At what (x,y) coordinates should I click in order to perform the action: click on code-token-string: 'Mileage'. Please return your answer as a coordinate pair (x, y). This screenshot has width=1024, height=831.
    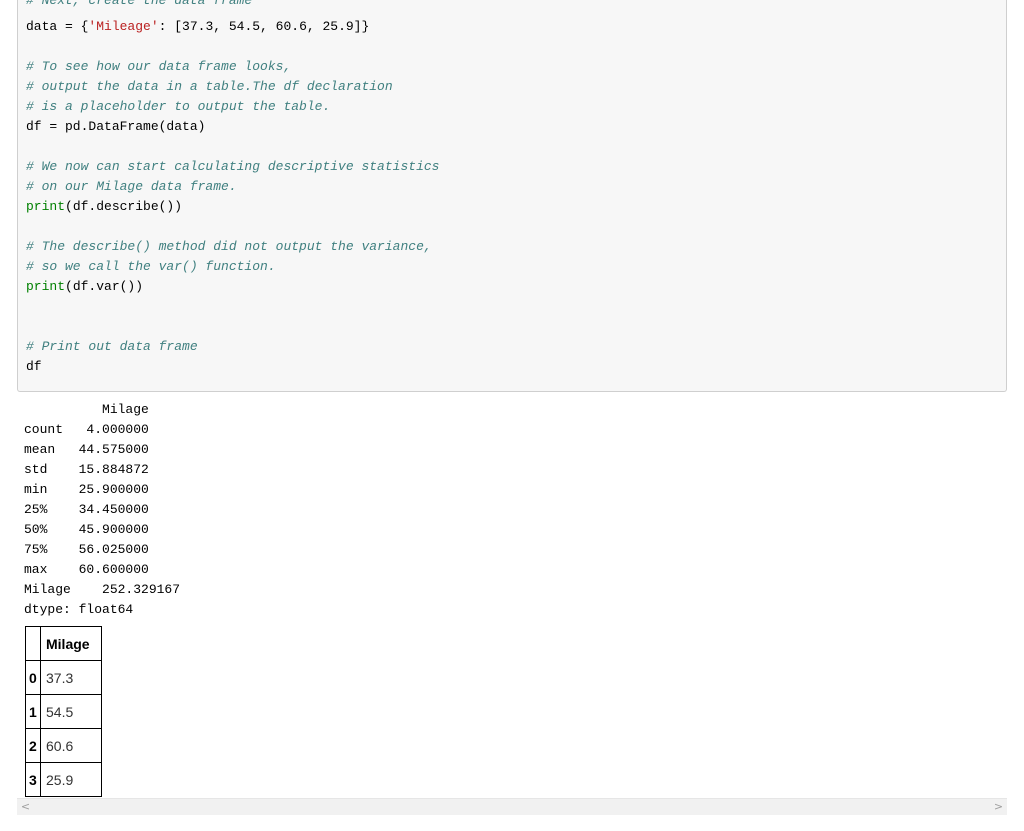
    Looking at the image, I should click on (123, 26).